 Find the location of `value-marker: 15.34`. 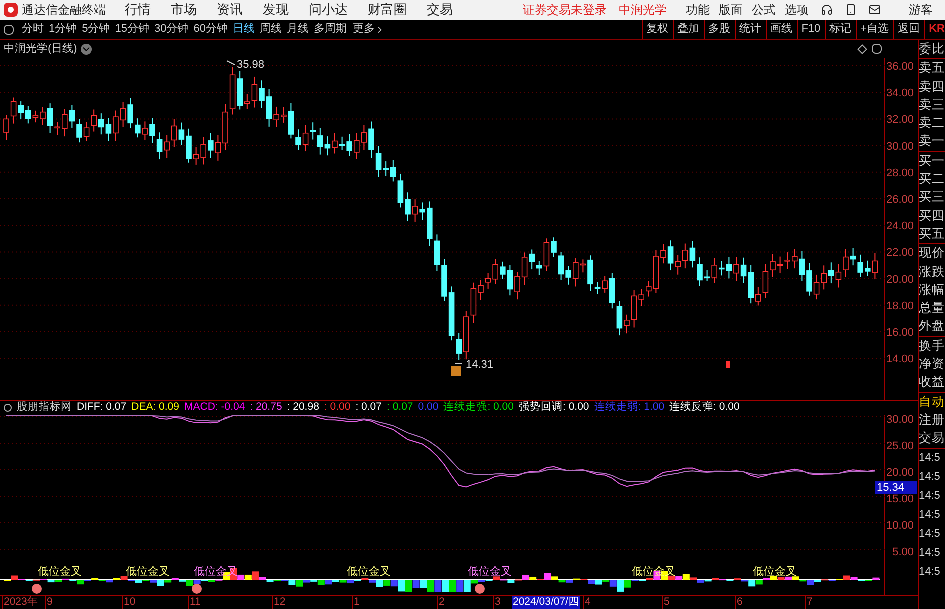

value-marker: 15.34 is located at coordinates (896, 487).